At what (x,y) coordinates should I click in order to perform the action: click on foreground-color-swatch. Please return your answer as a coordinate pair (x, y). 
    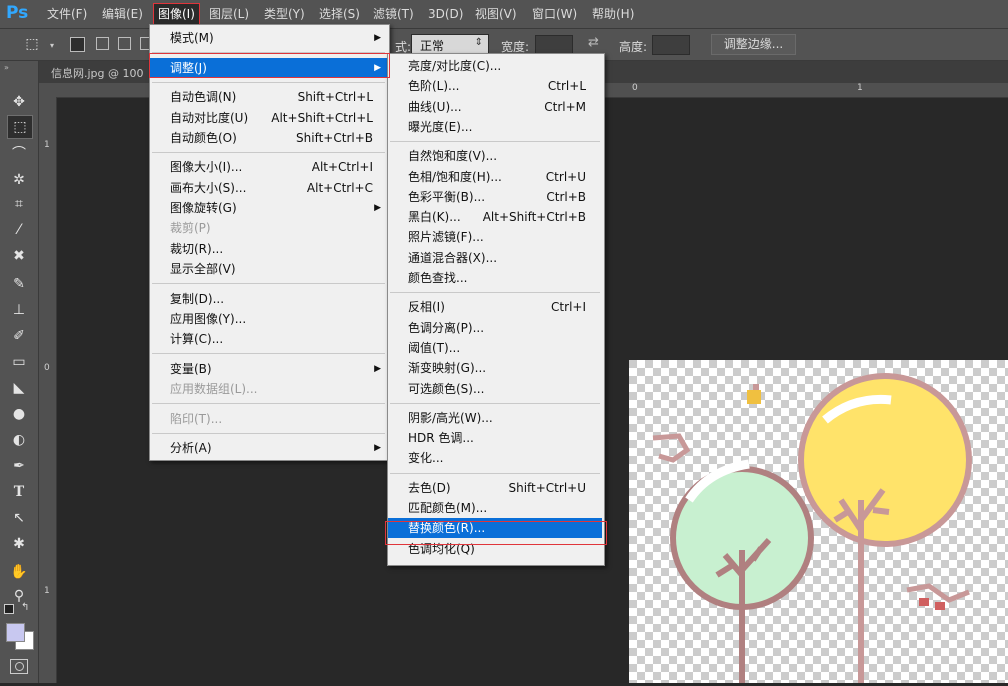
    Looking at the image, I should click on (15, 632).